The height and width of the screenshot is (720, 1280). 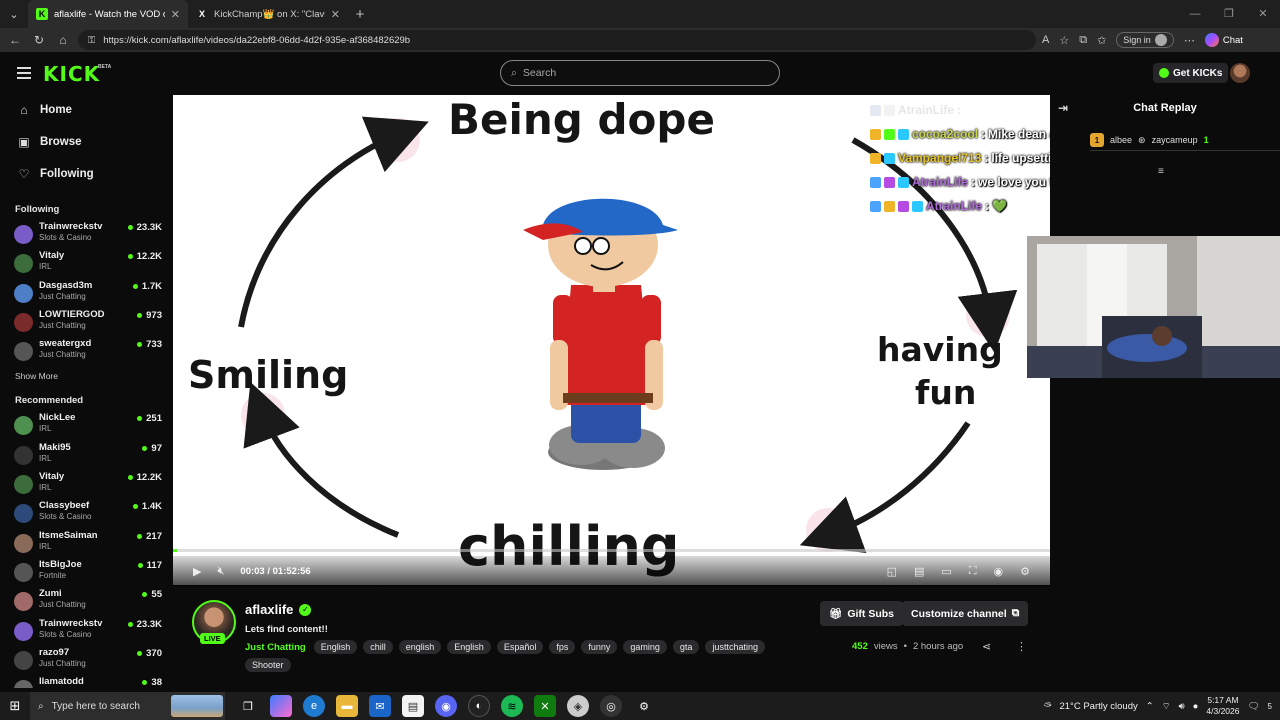 I want to click on mic-icon: ●, so click(x=1196, y=706).